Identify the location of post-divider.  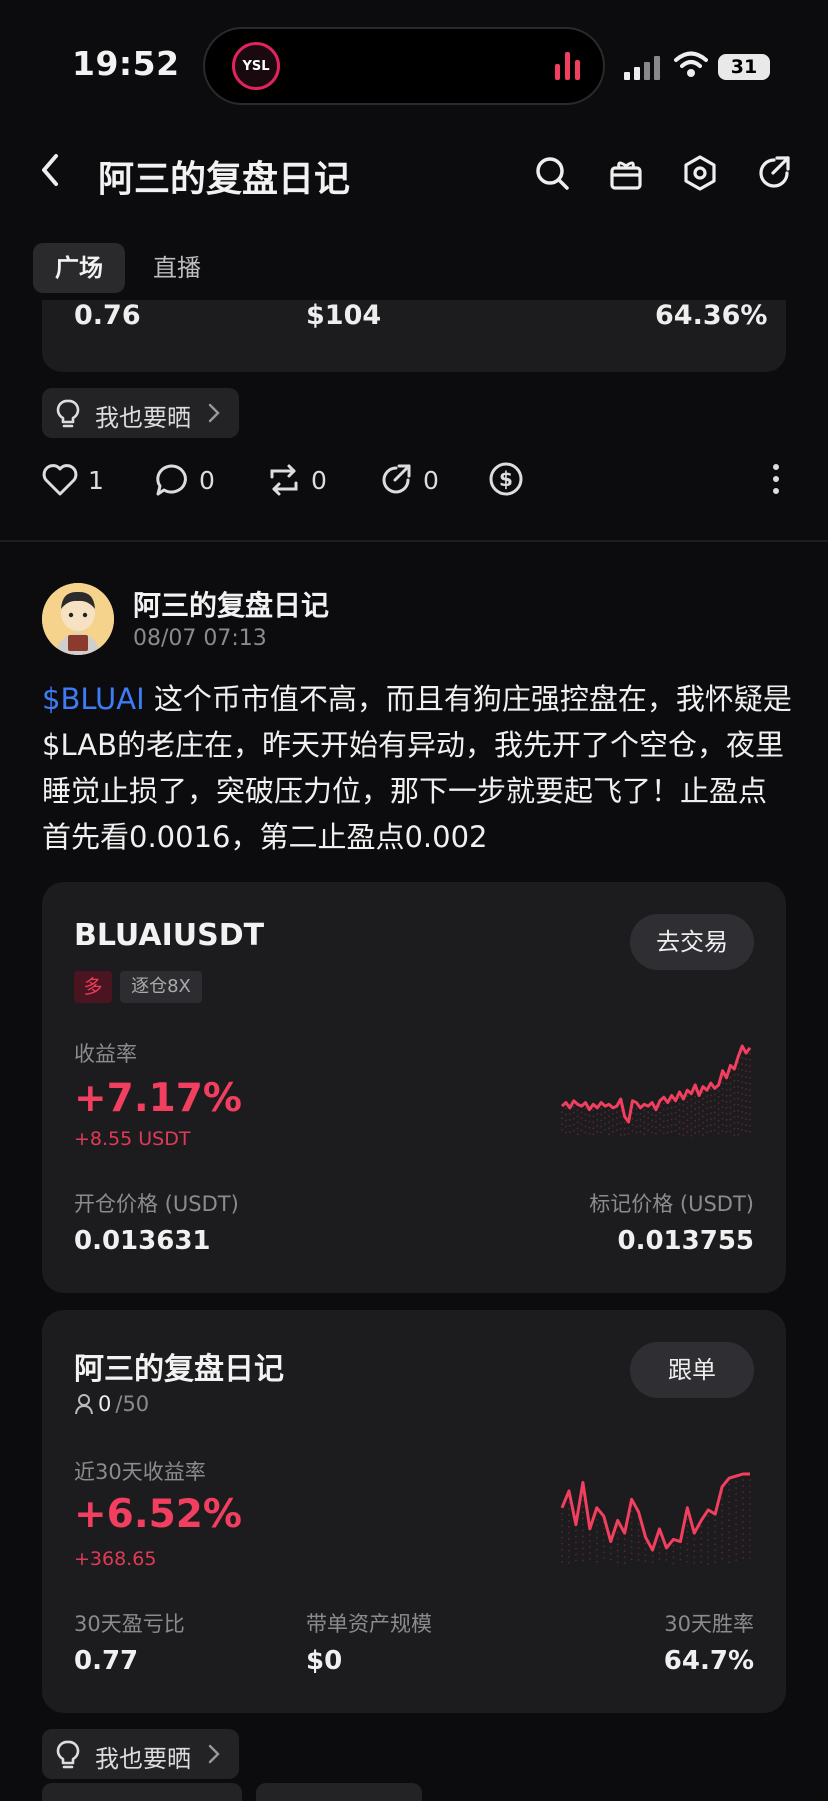
(414, 541).